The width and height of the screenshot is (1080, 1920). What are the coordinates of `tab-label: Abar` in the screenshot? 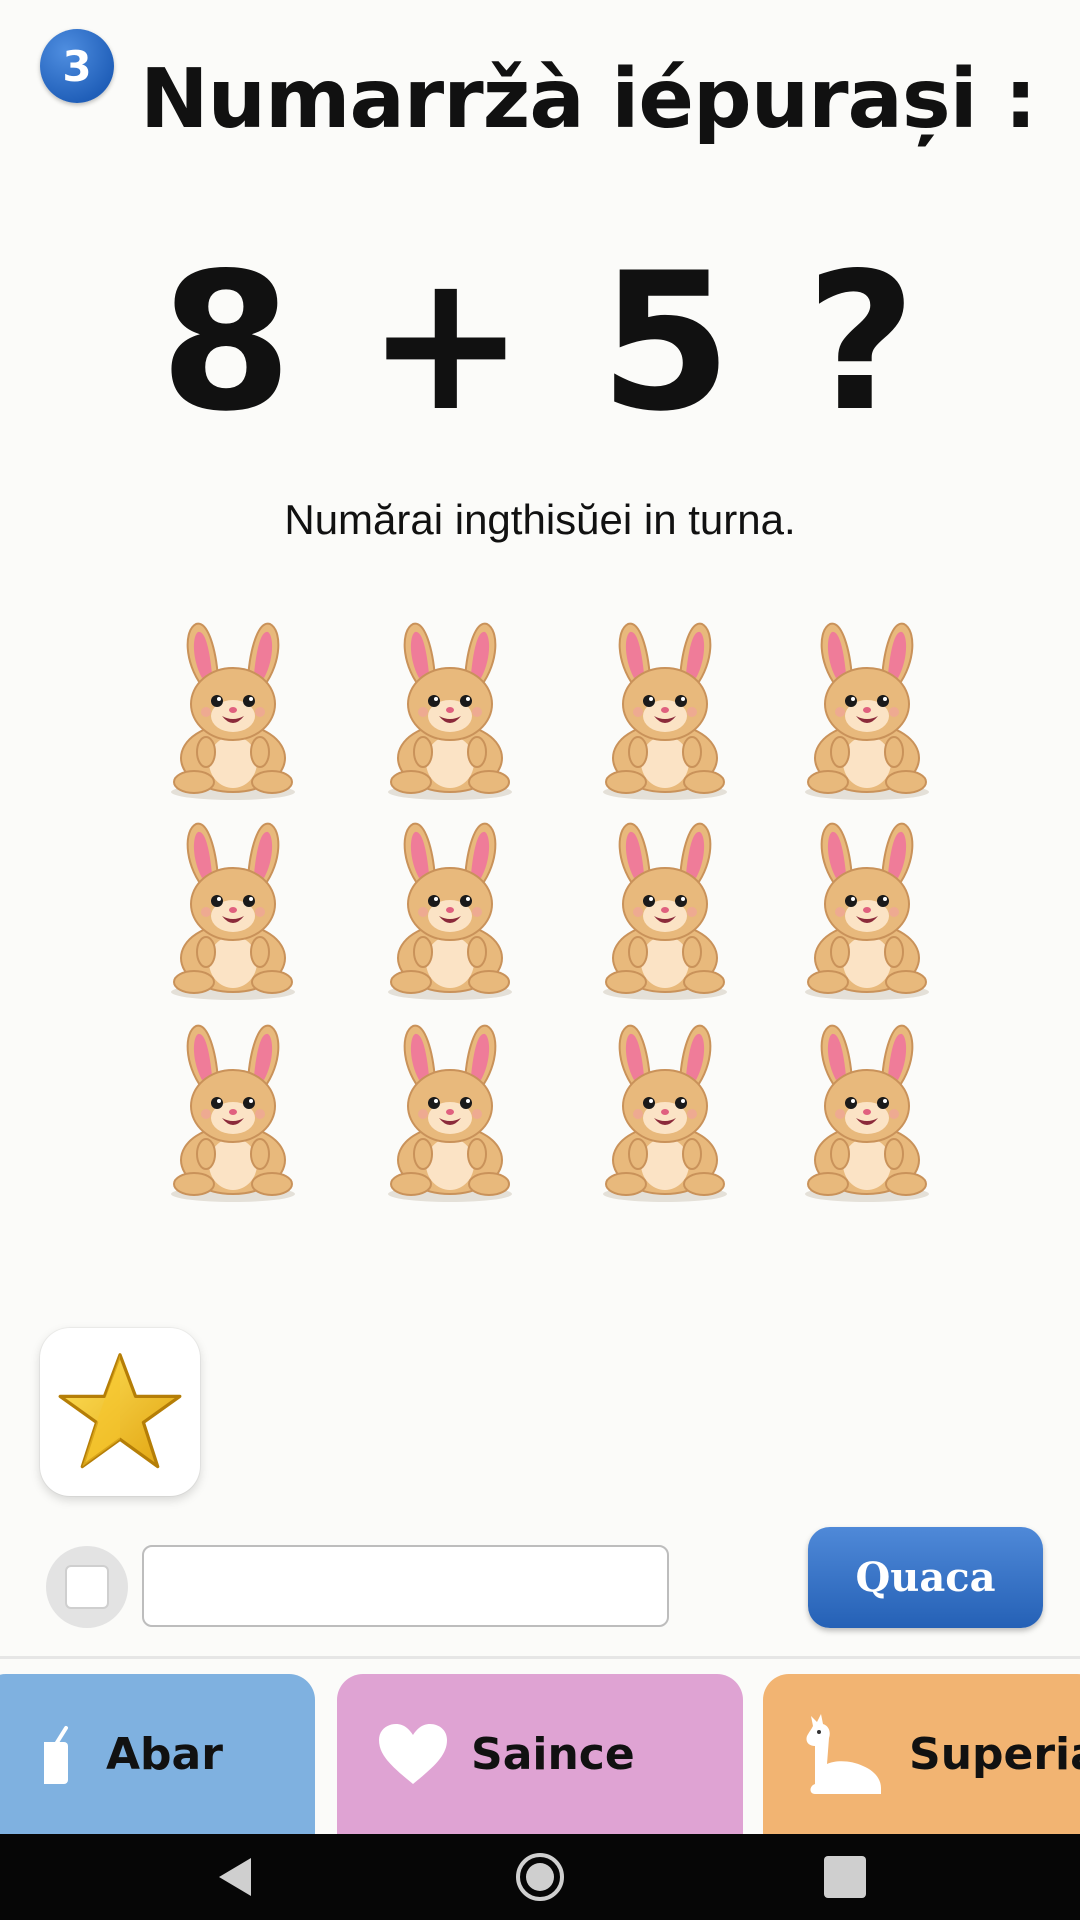 It's located at (164, 1754).